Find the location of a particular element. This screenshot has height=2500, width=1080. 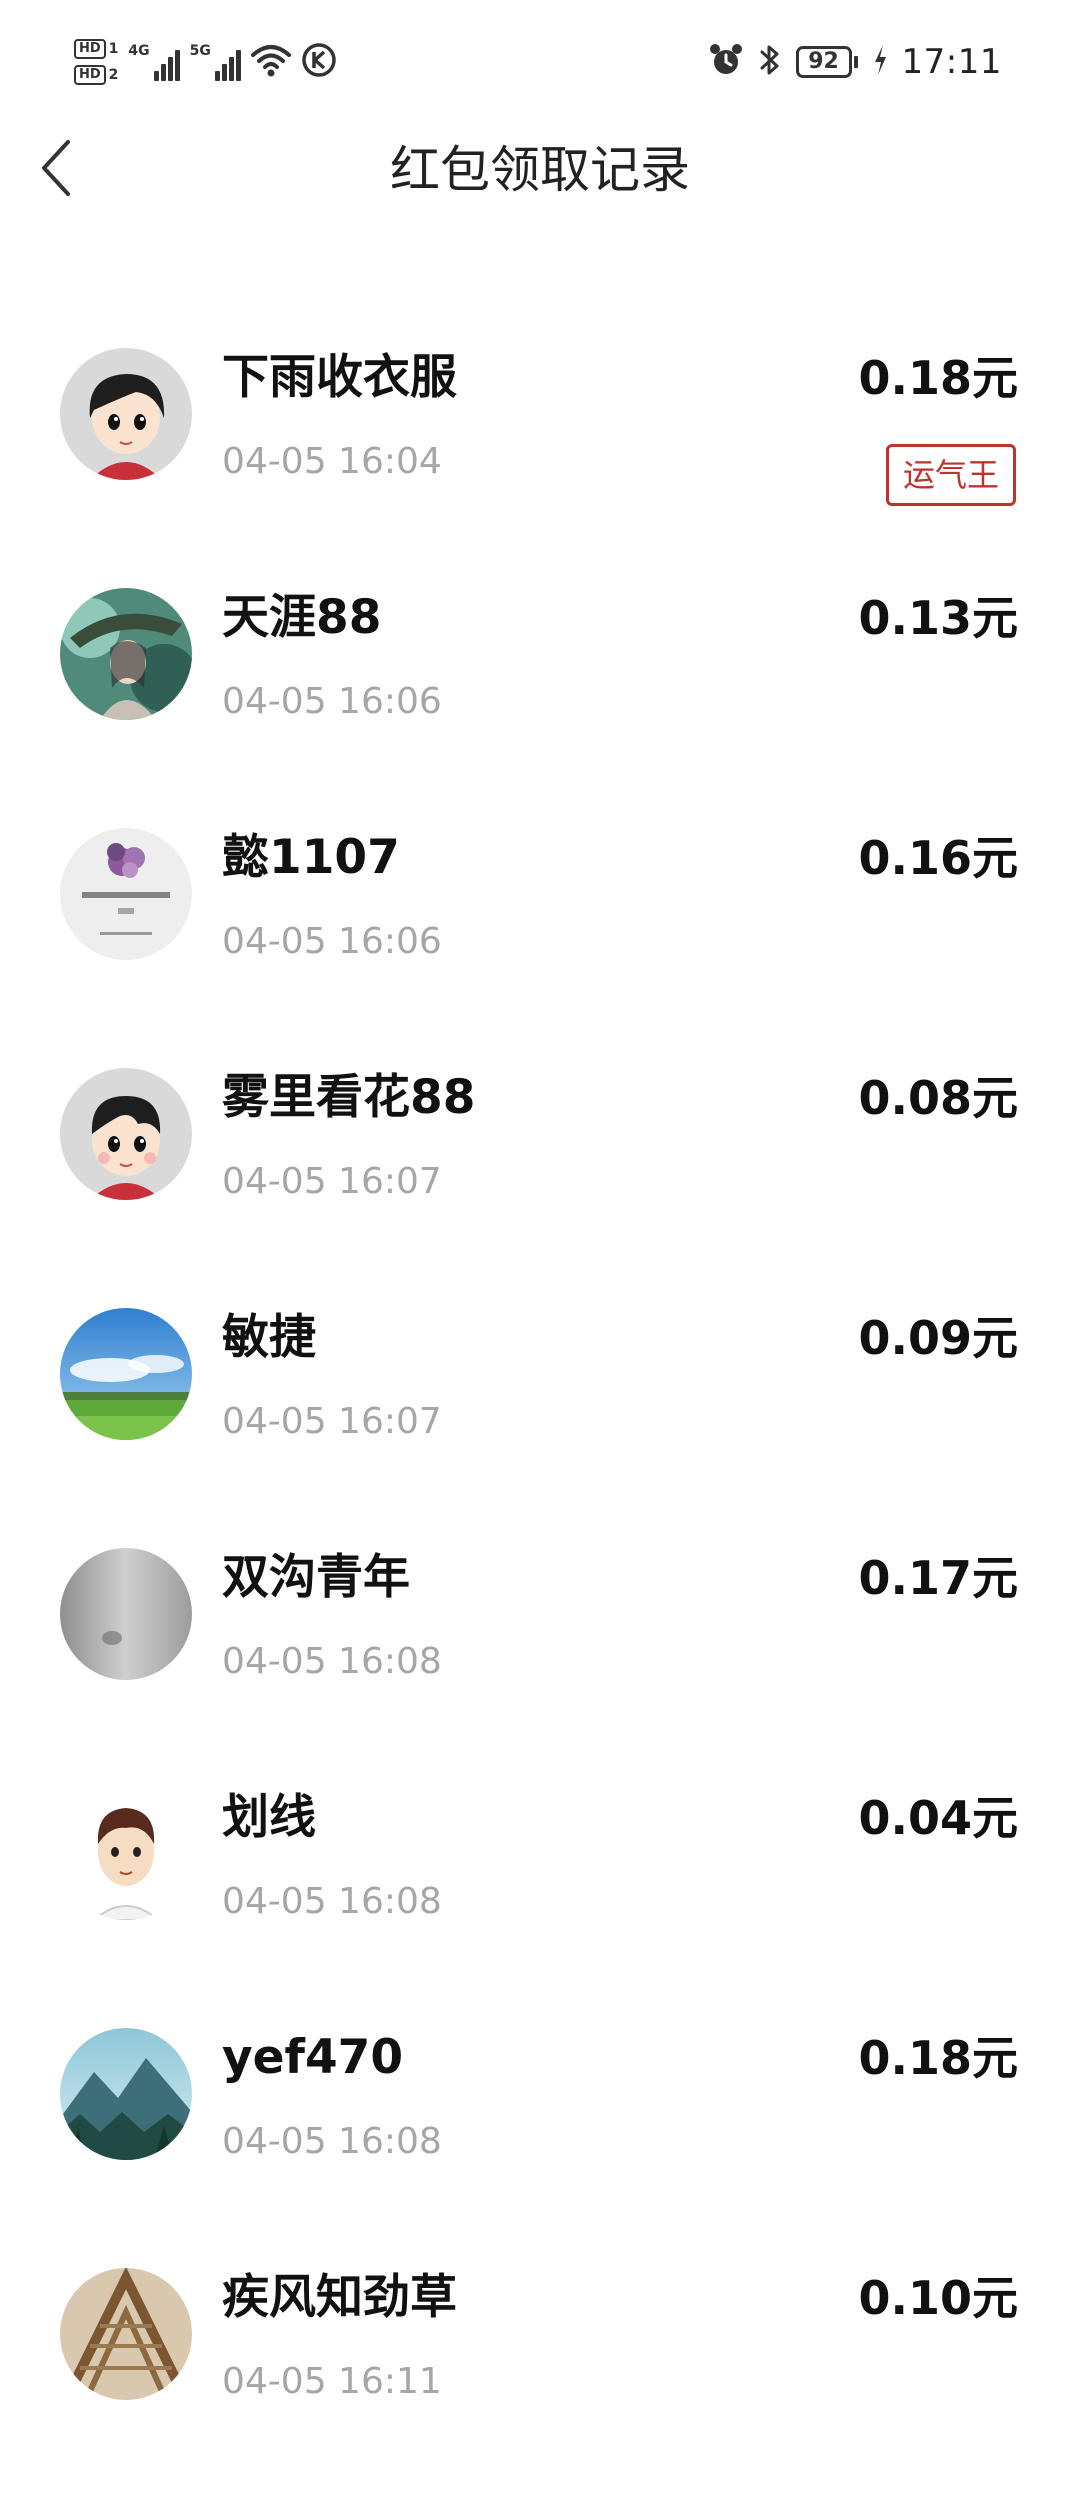

gray-photo-avatar-icon is located at coordinates (126, 1614).